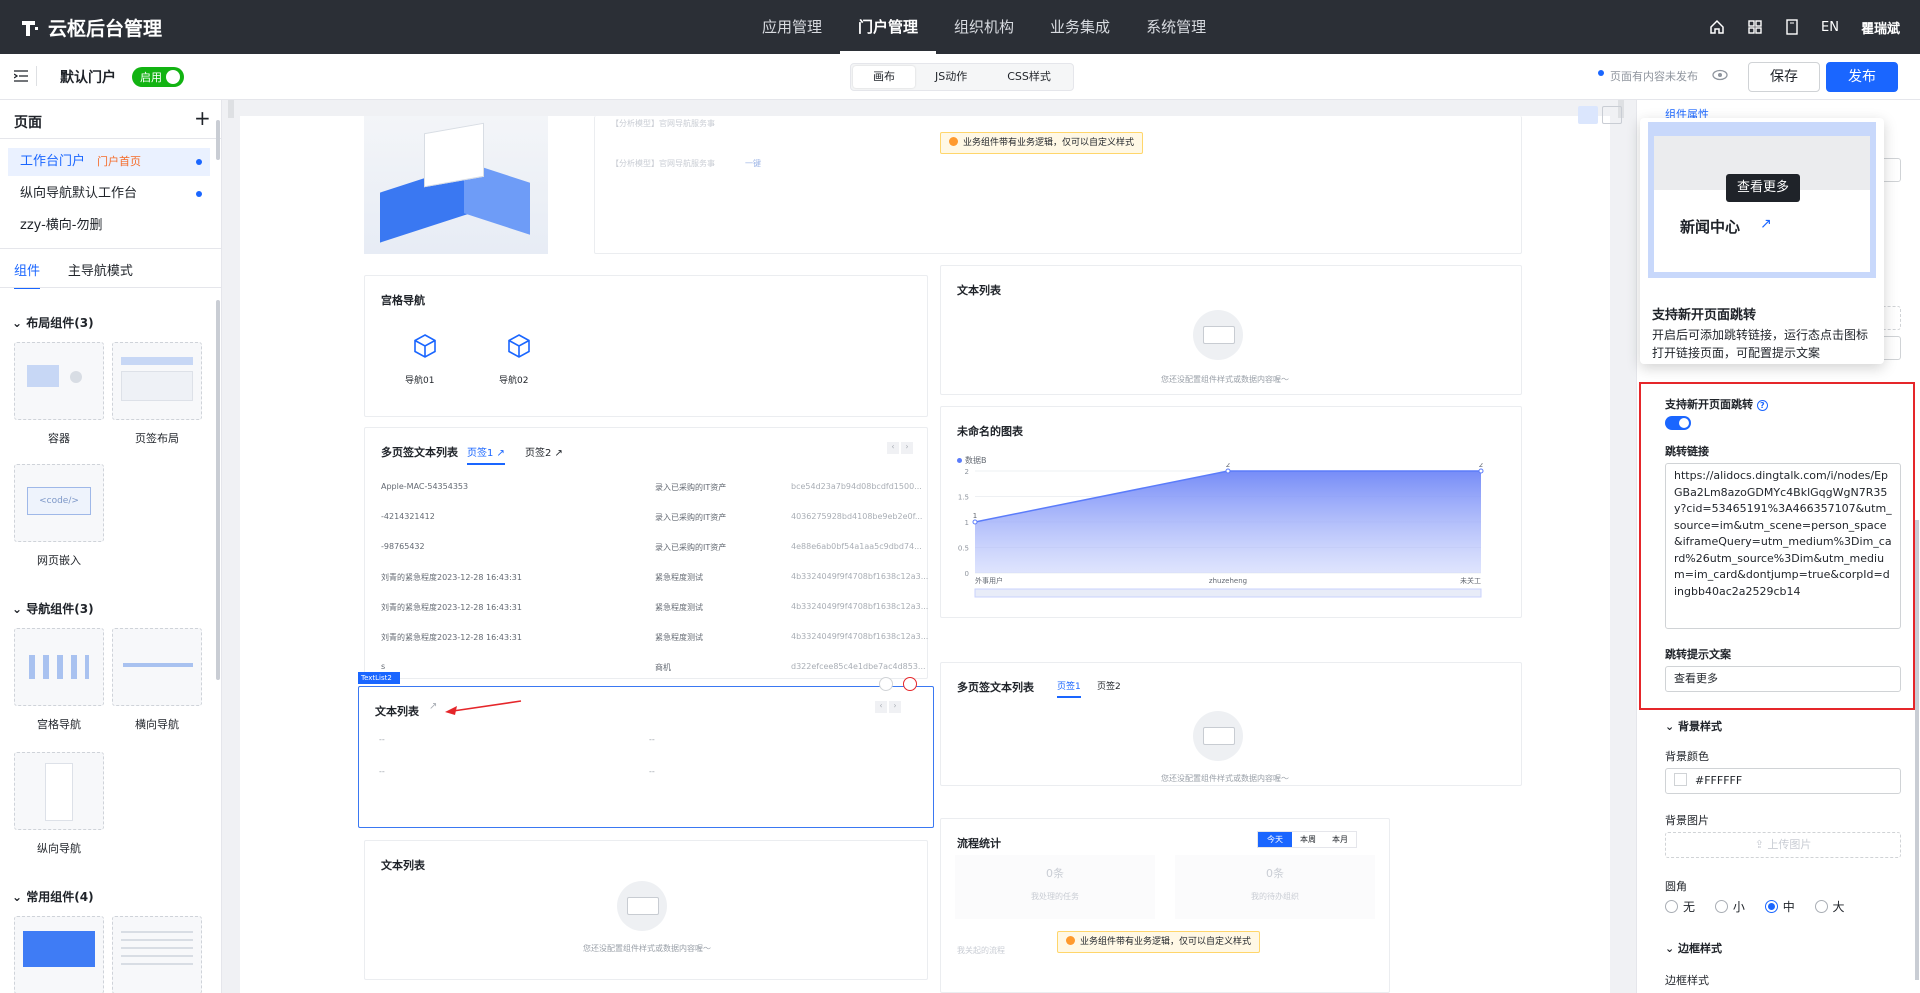  What do you see at coordinates (59, 954) in the screenshot?
I see `component-banner` at bounding box center [59, 954].